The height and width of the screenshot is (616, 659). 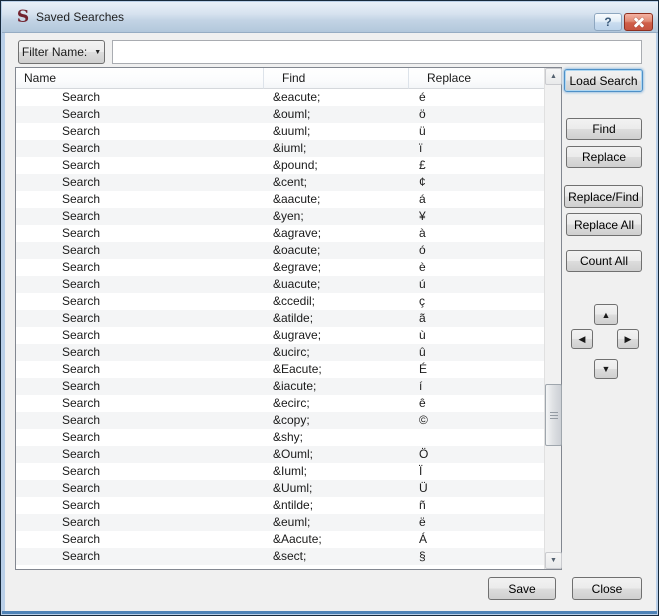 I want to click on count-all-button: Count All, so click(x=604, y=261).